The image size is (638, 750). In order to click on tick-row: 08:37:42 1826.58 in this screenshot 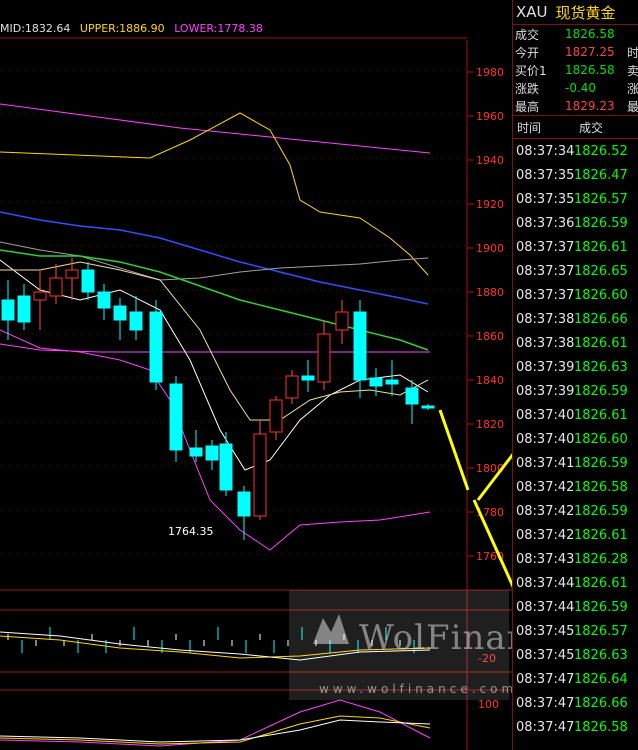, I will do `click(575, 487)`.